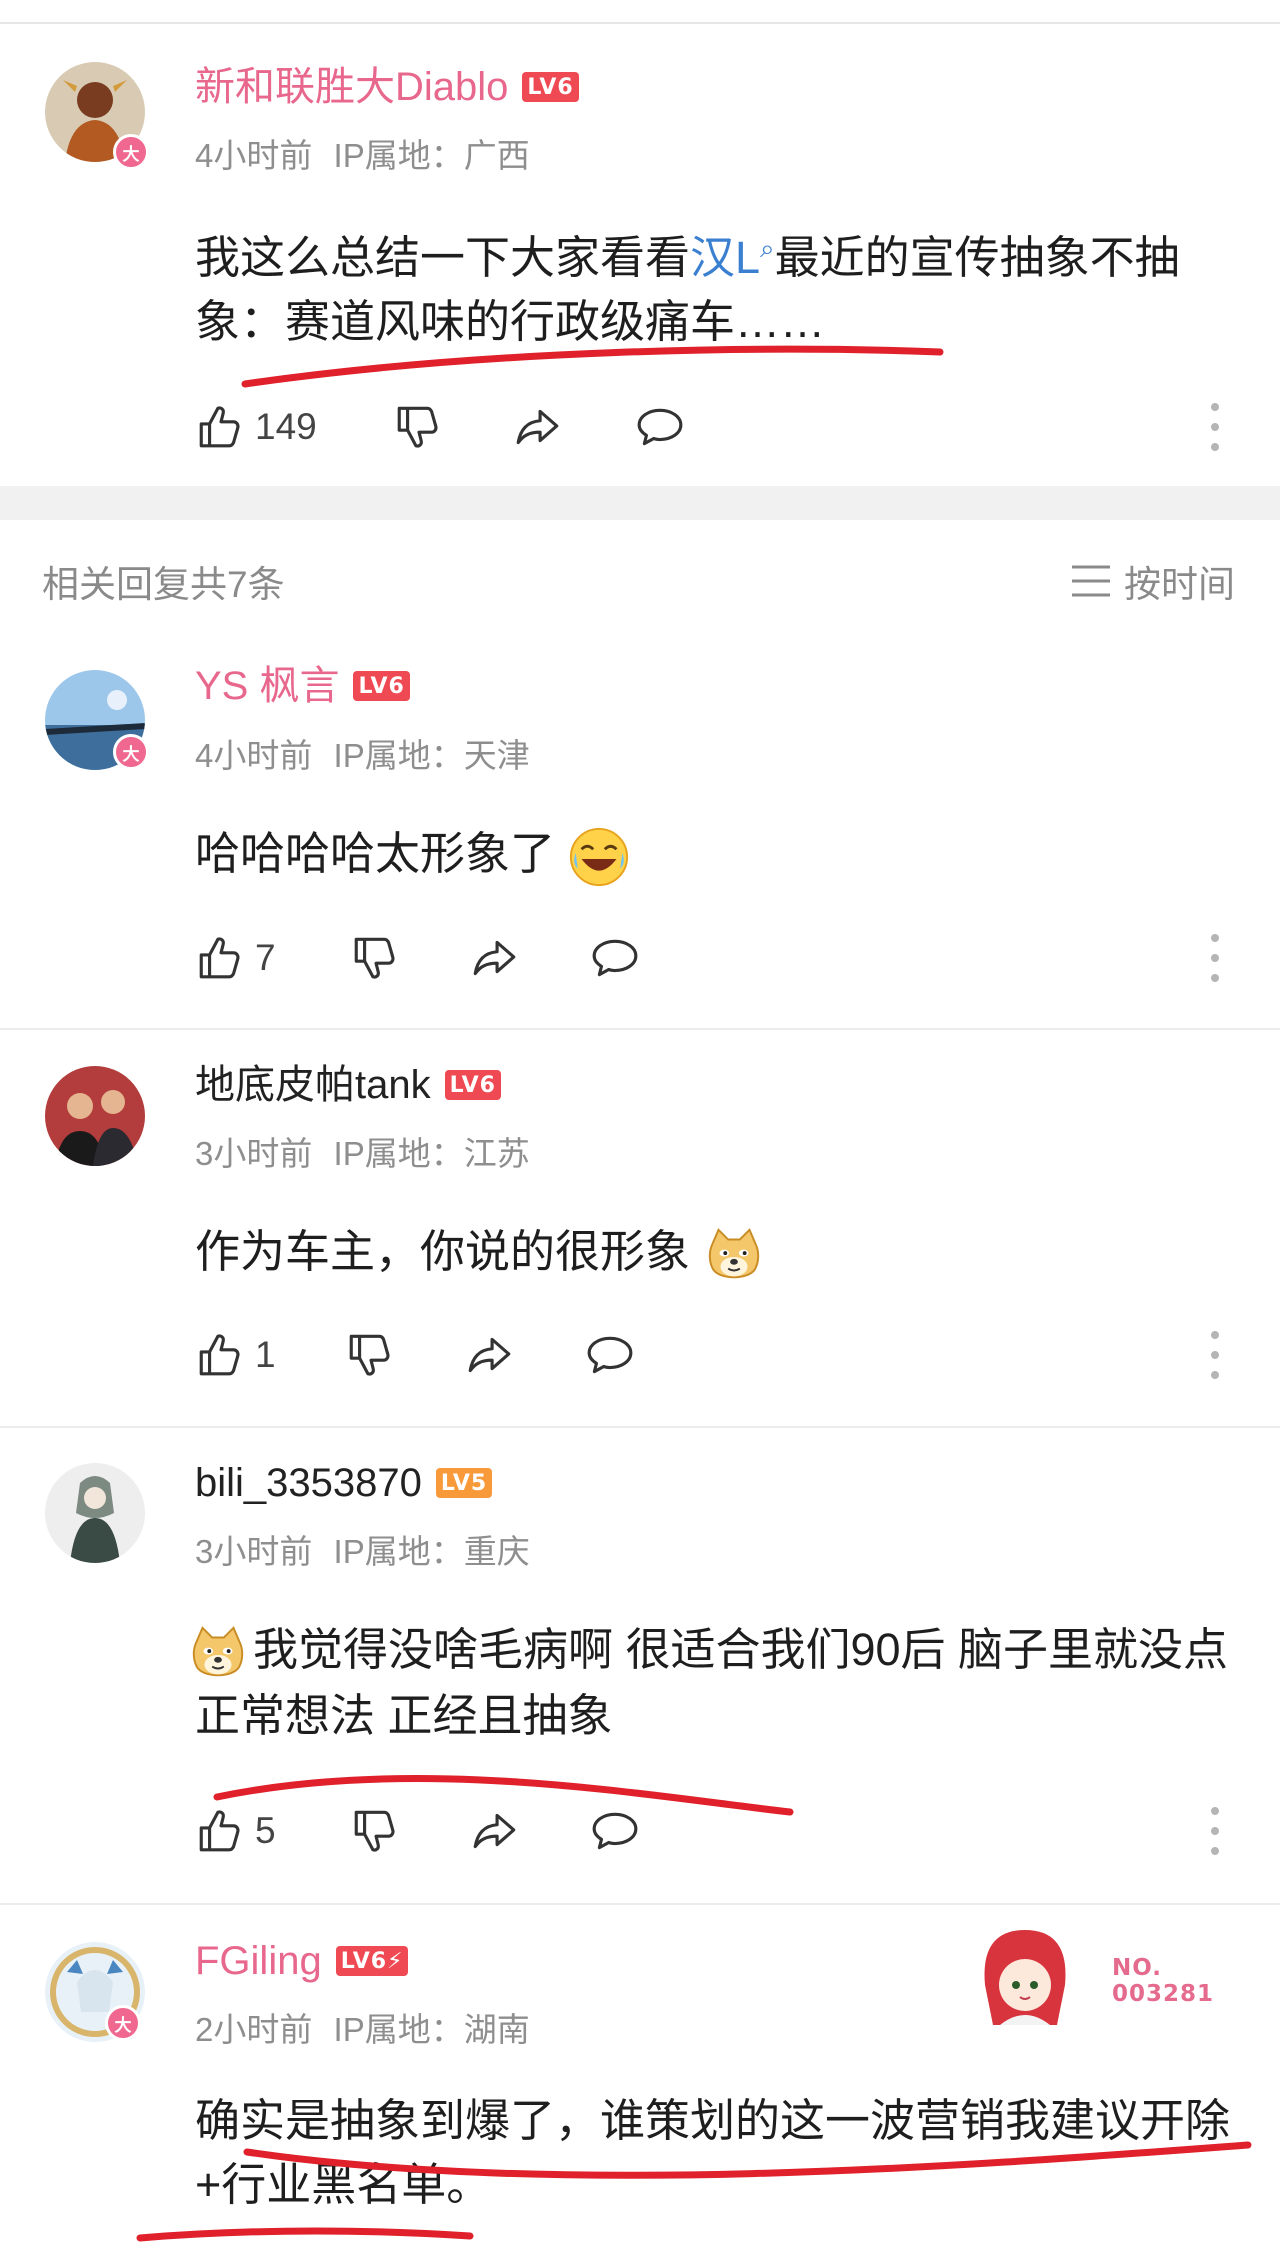  What do you see at coordinates (496, 755) in the screenshot?
I see `ip-location: 天津` at bounding box center [496, 755].